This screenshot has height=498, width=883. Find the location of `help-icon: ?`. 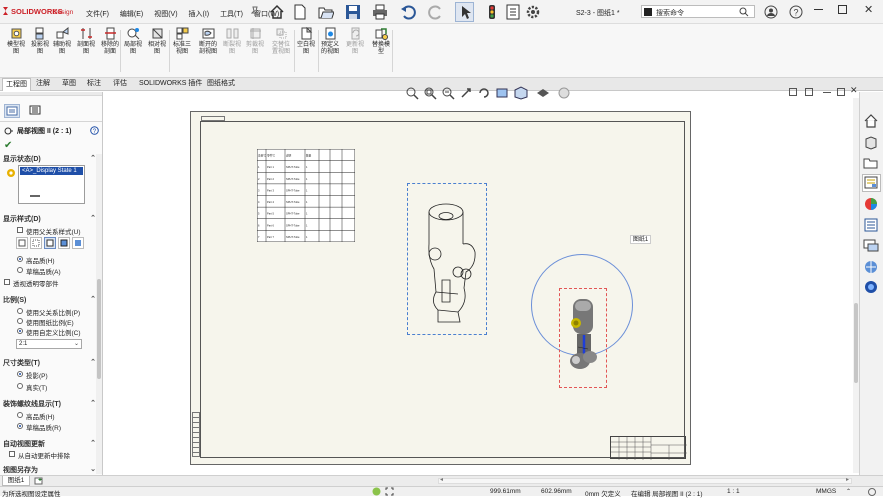

help-icon: ? is located at coordinates (796, 12).